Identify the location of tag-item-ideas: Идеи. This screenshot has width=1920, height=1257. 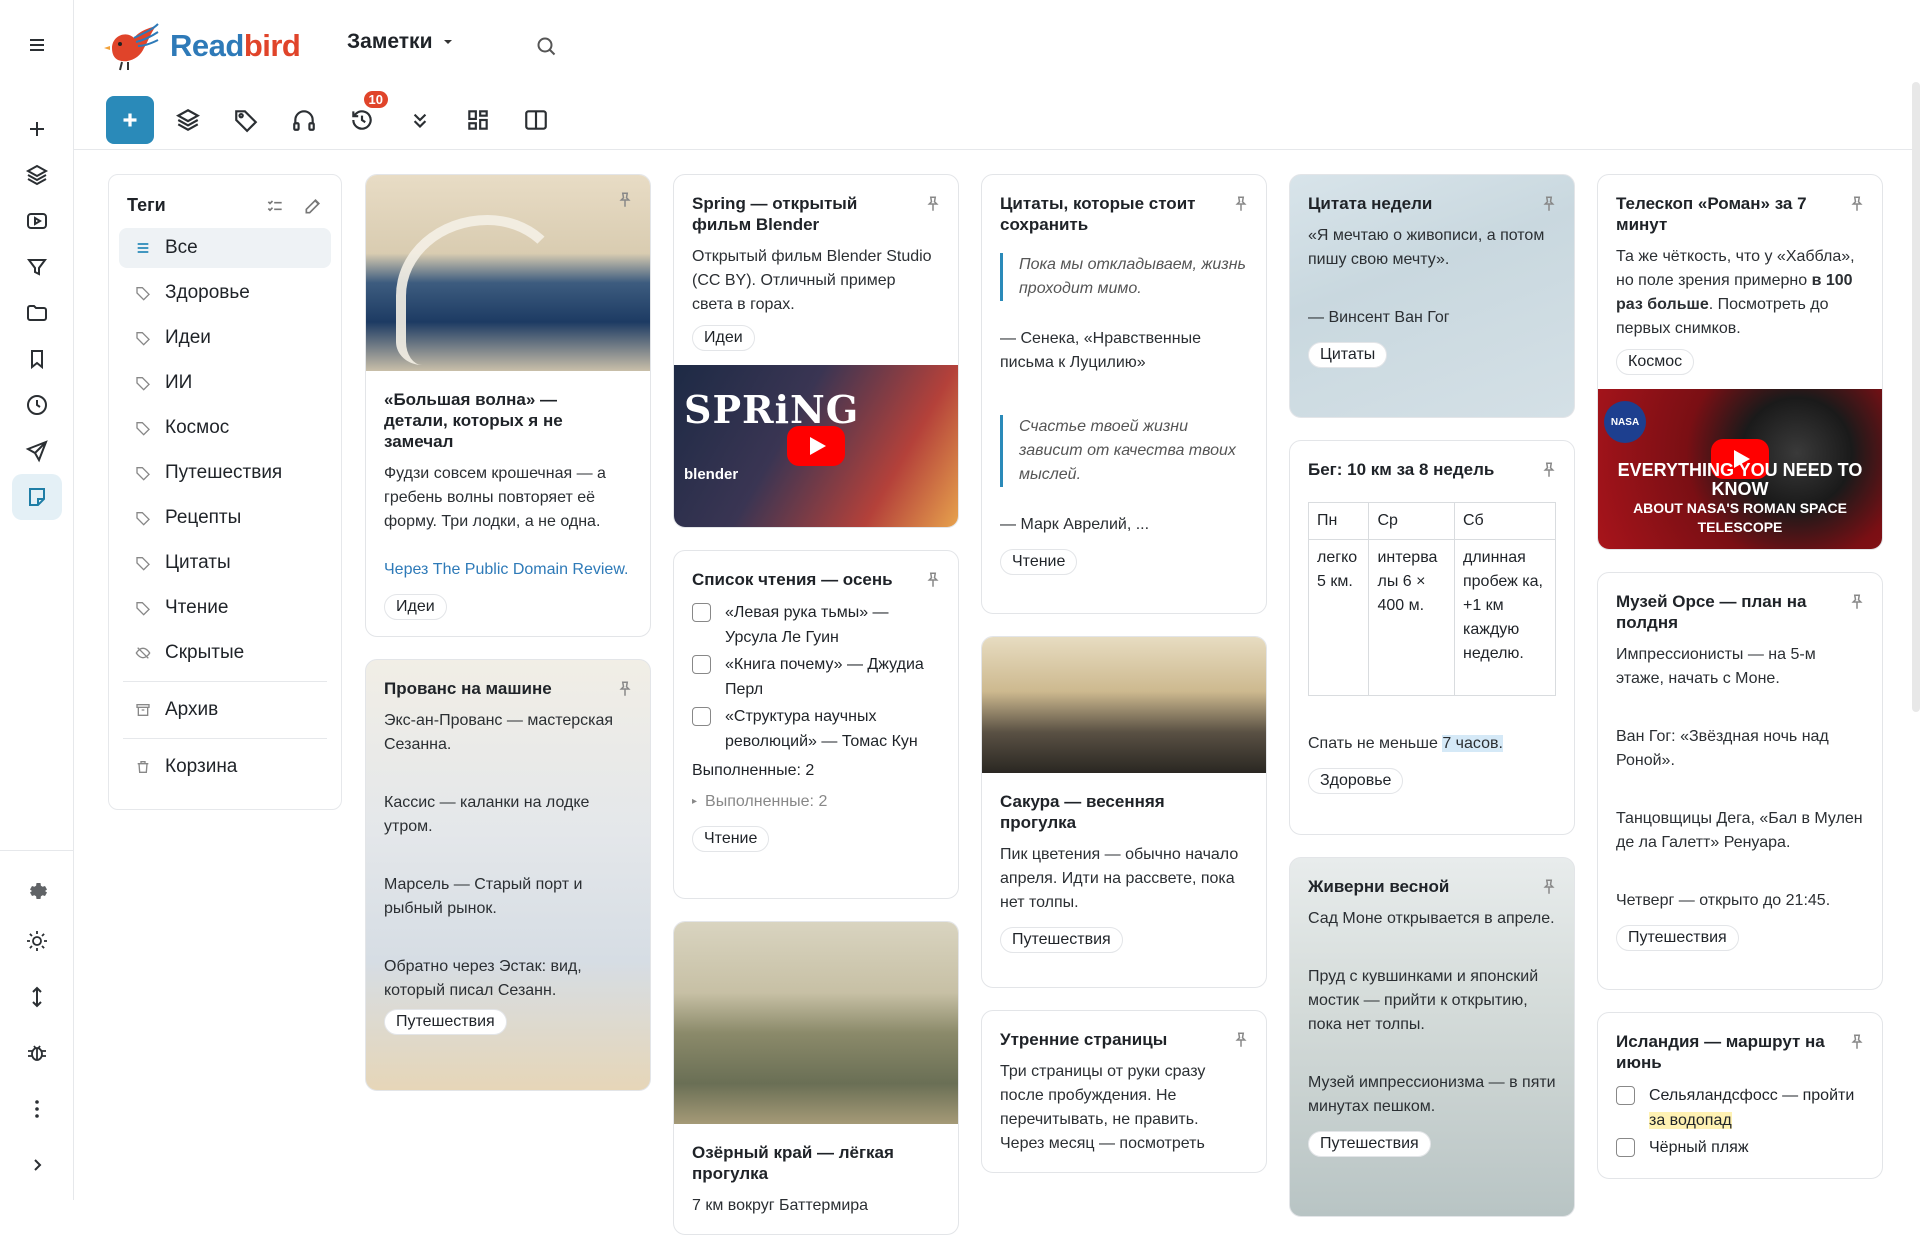
(225, 338).